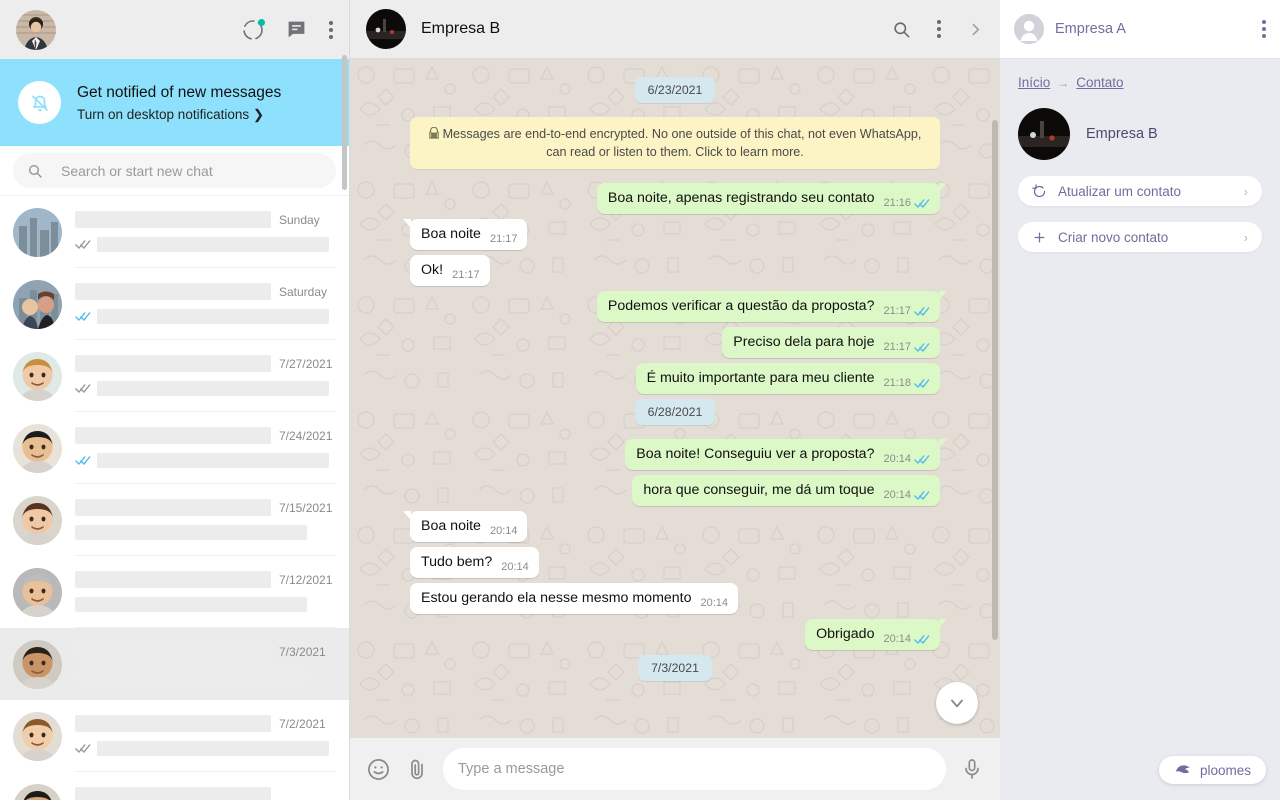 Image resolution: width=1280 pixels, height=800 pixels. Describe the element at coordinates (995, 380) in the screenshot. I see `conversation-scrollbar` at that location.